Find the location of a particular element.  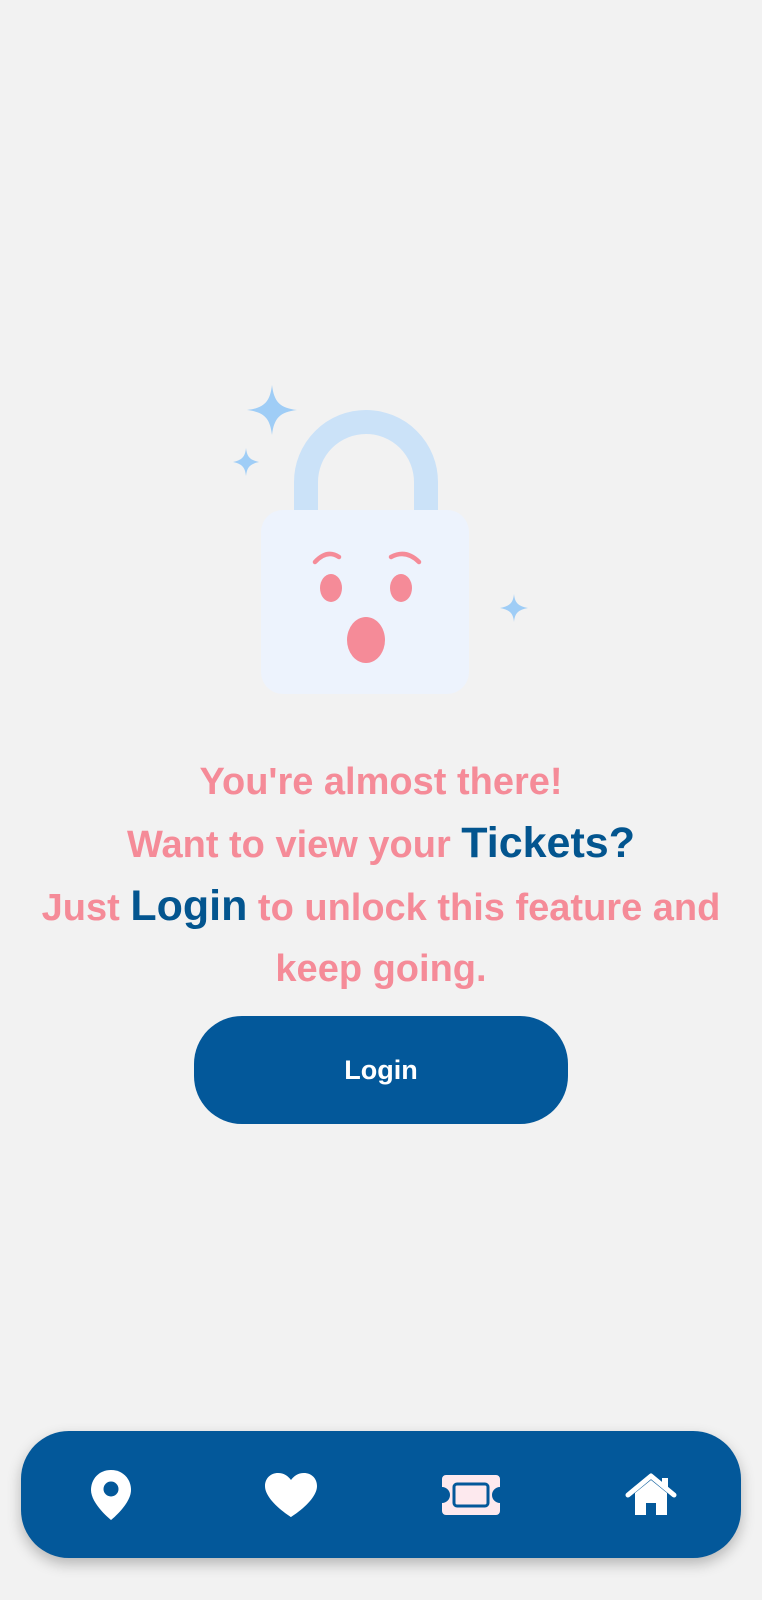

nav-item-tickets is located at coordinates (471, 1495).